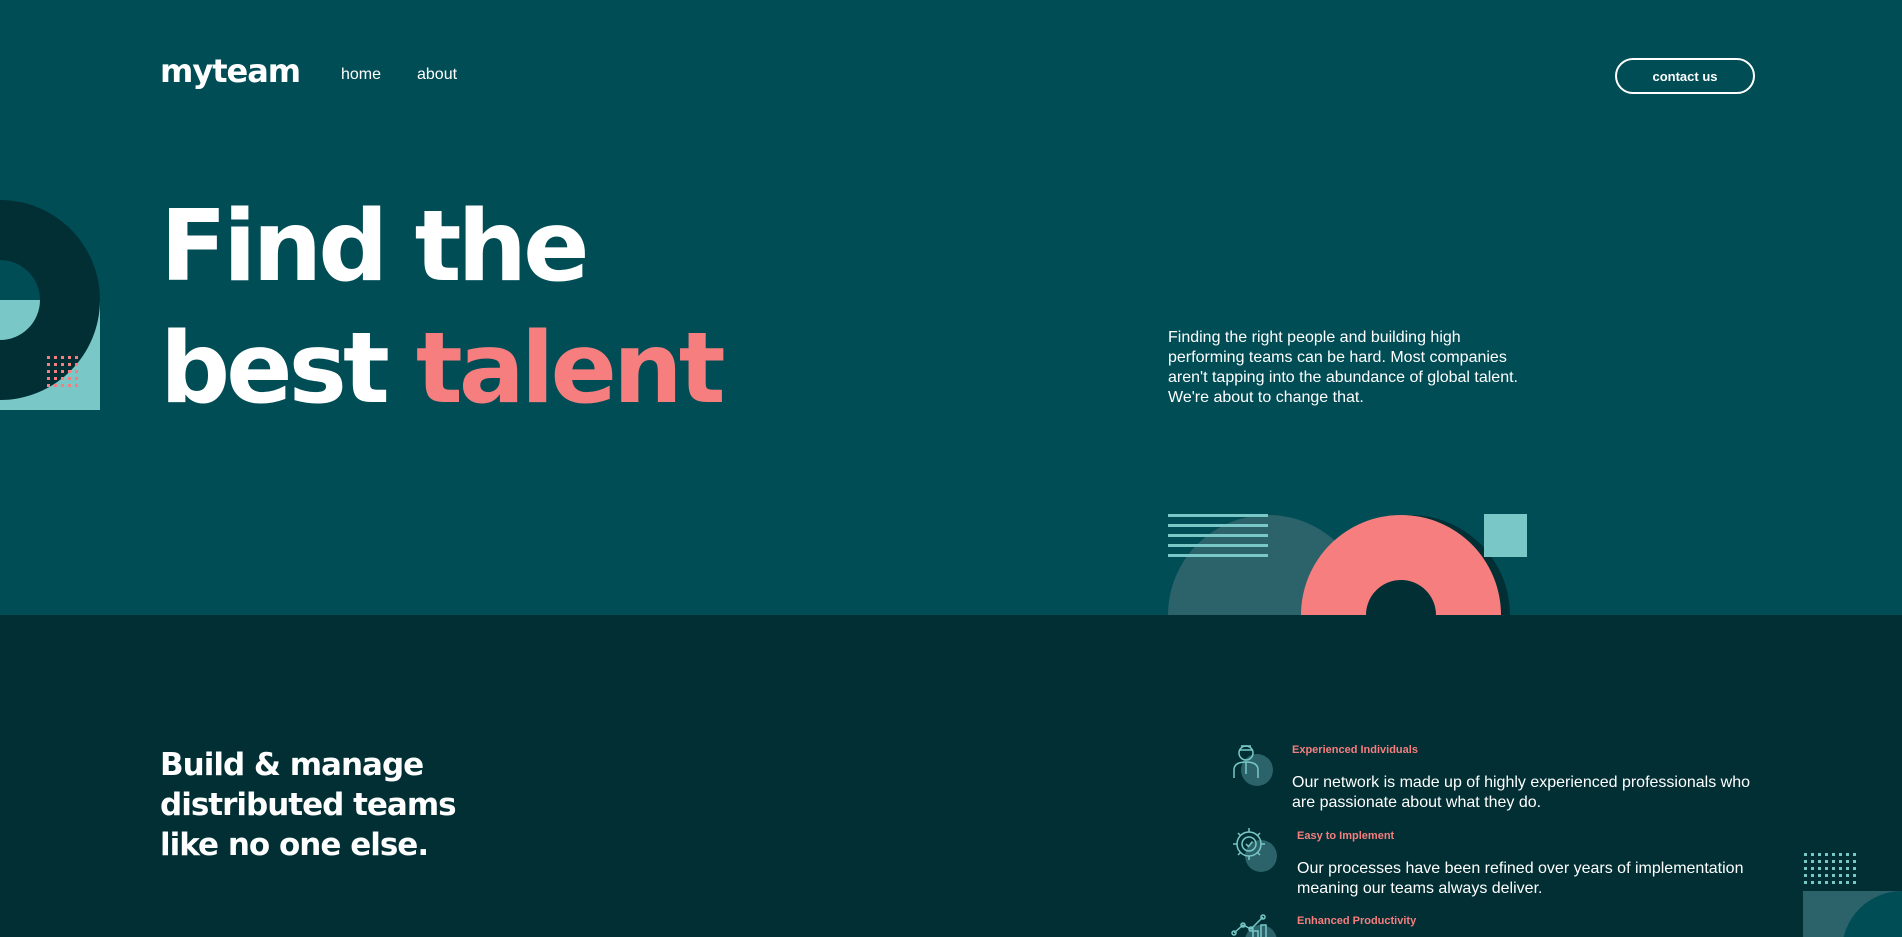  Describe the element at coordinates (50, 305) in the screenshot. I see `left-decoration` at that location.